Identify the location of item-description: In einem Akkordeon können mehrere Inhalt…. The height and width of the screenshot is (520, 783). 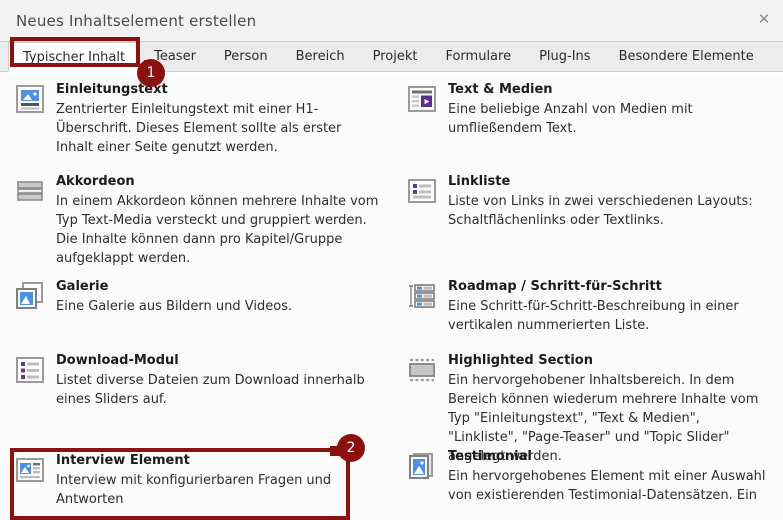
(217, 230).